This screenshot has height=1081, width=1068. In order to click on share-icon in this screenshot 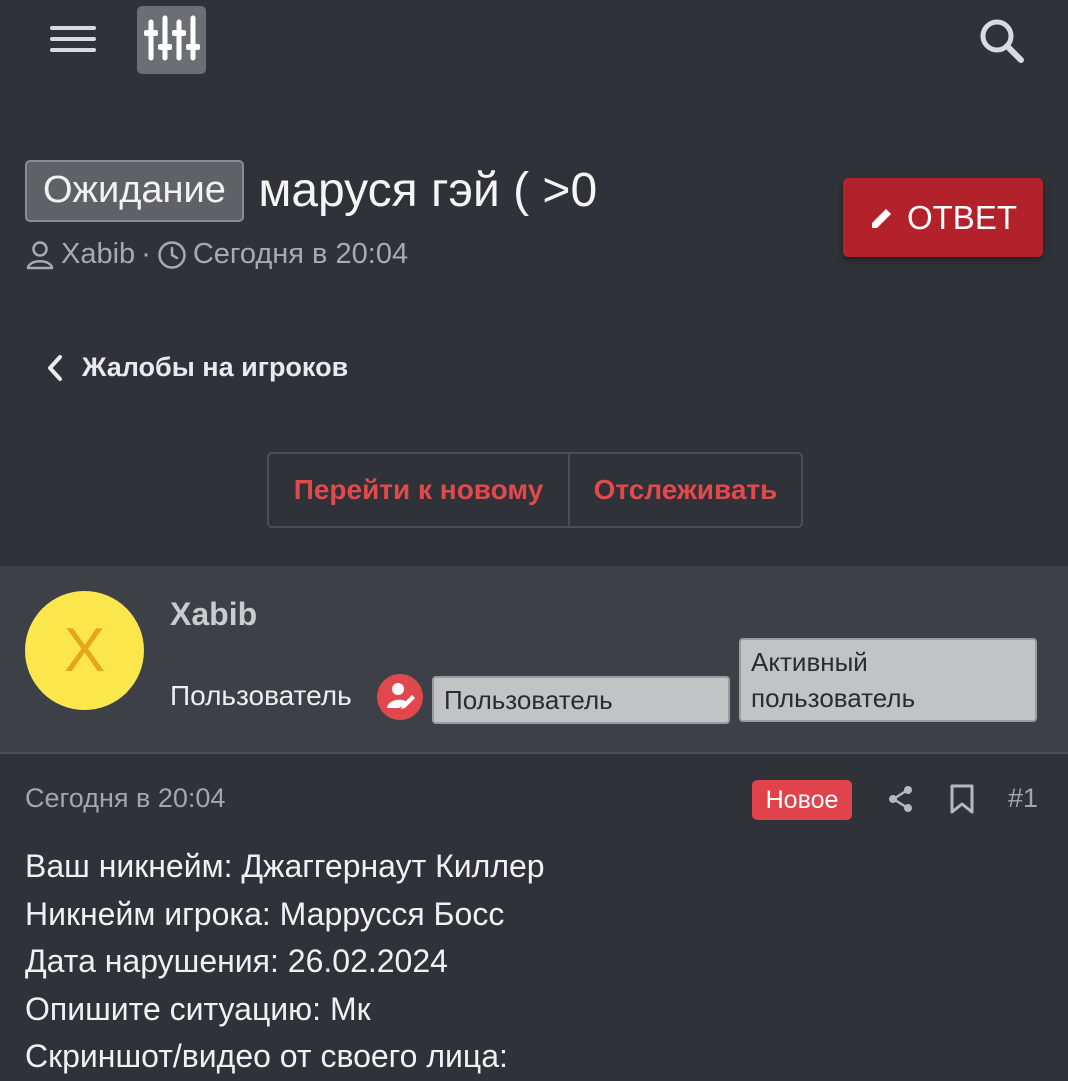, I will do `click(901, 799)`.